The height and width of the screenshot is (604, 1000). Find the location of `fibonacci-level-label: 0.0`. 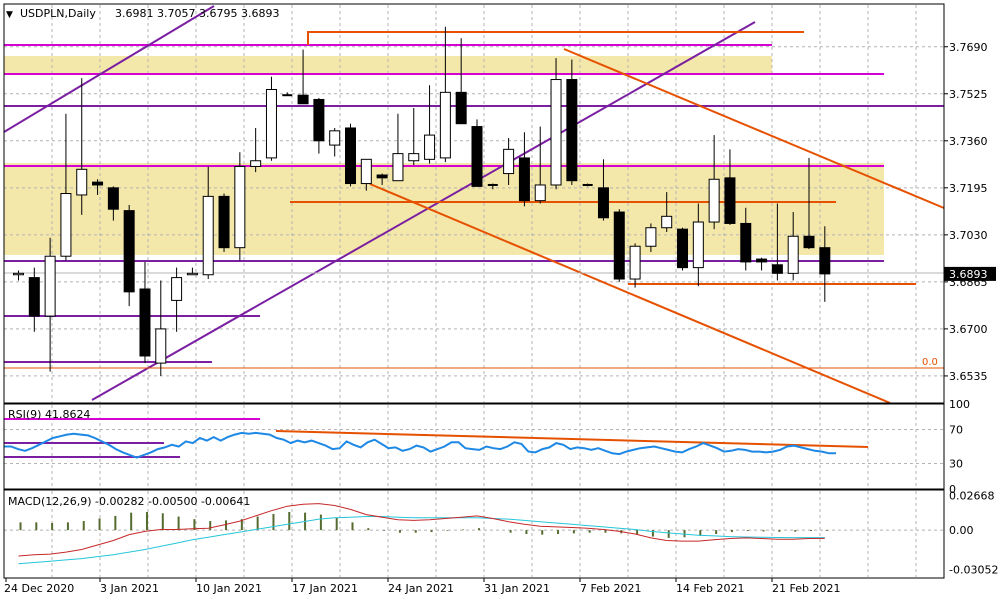

fibonacci-level-label: 0.0 is located at coordinates (930, 362).